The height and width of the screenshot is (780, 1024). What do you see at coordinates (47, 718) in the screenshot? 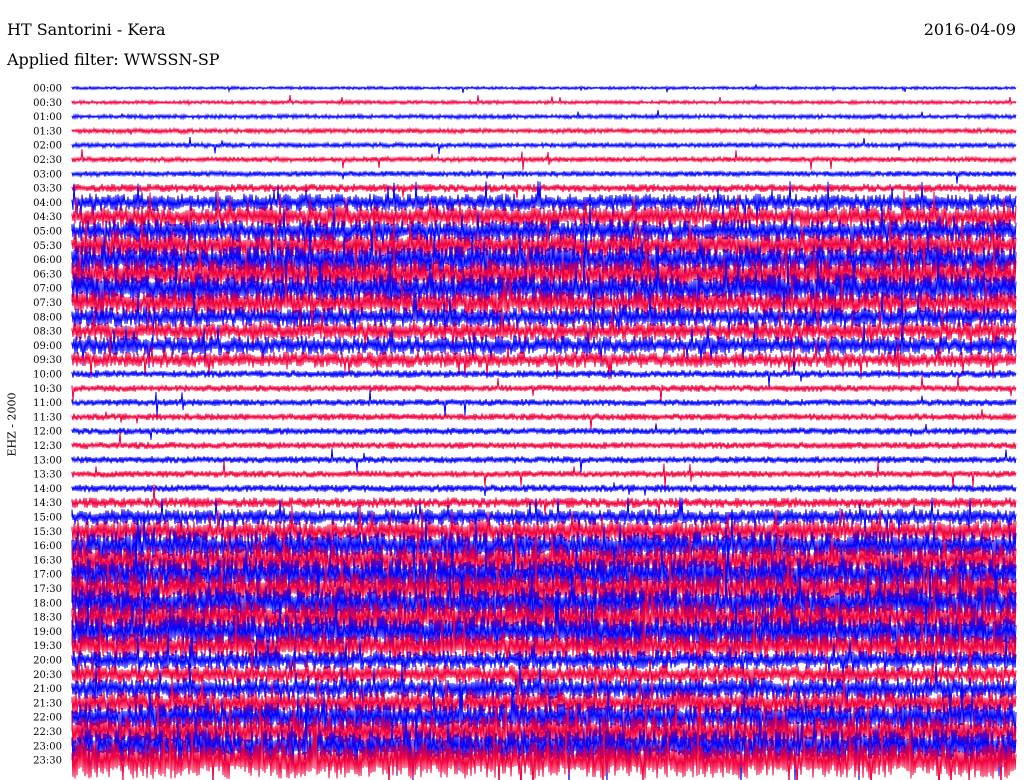
I see `time-tick-label: 22:00` at bounding box center [47, 718].